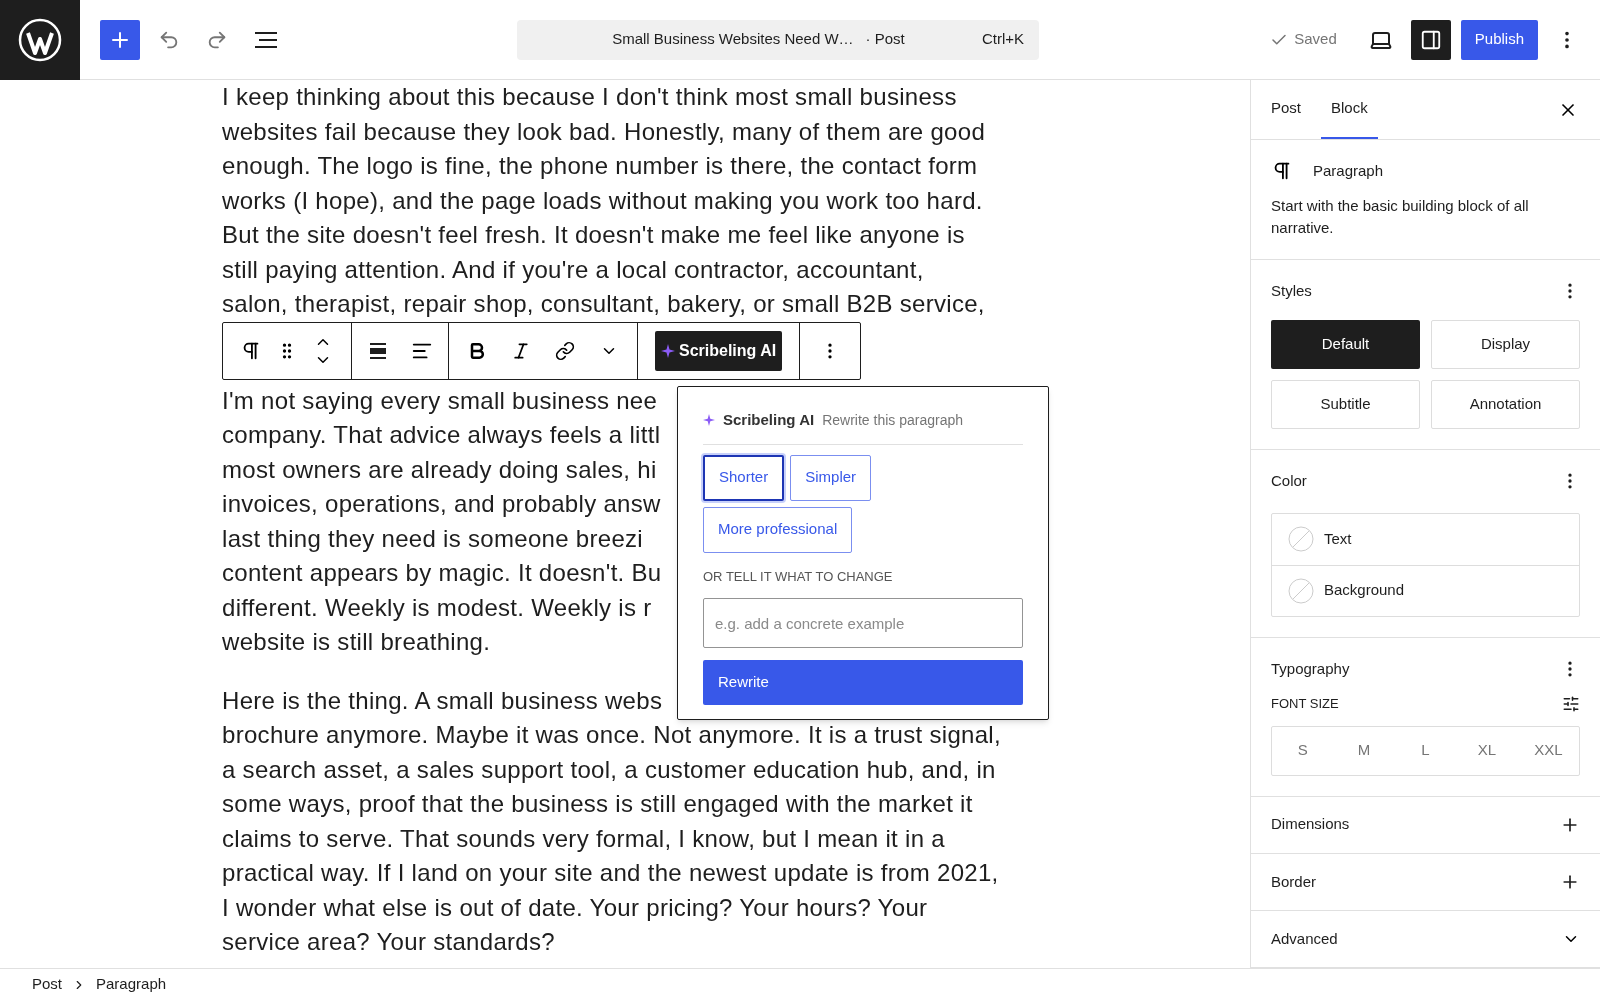  I want to click on font-size-option: XL, so click(1487, 750).